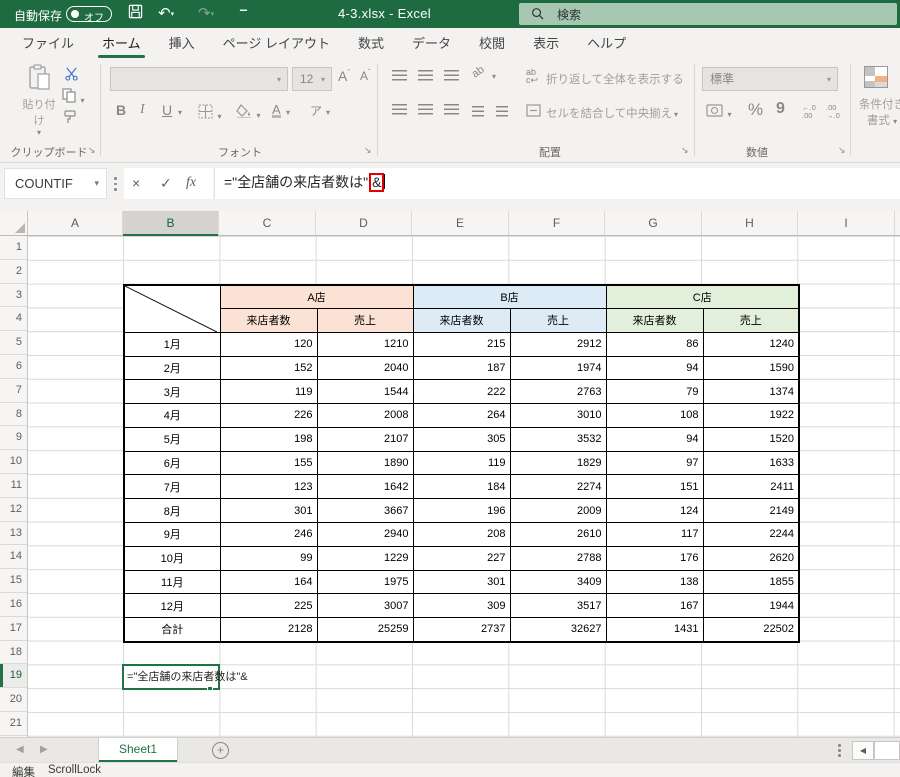 This screenshot has height=777, width=900. What do you see at coordinates (653, 223) in the screenshot?
I see `column-header-G: G` at bounding box center [653, 223].